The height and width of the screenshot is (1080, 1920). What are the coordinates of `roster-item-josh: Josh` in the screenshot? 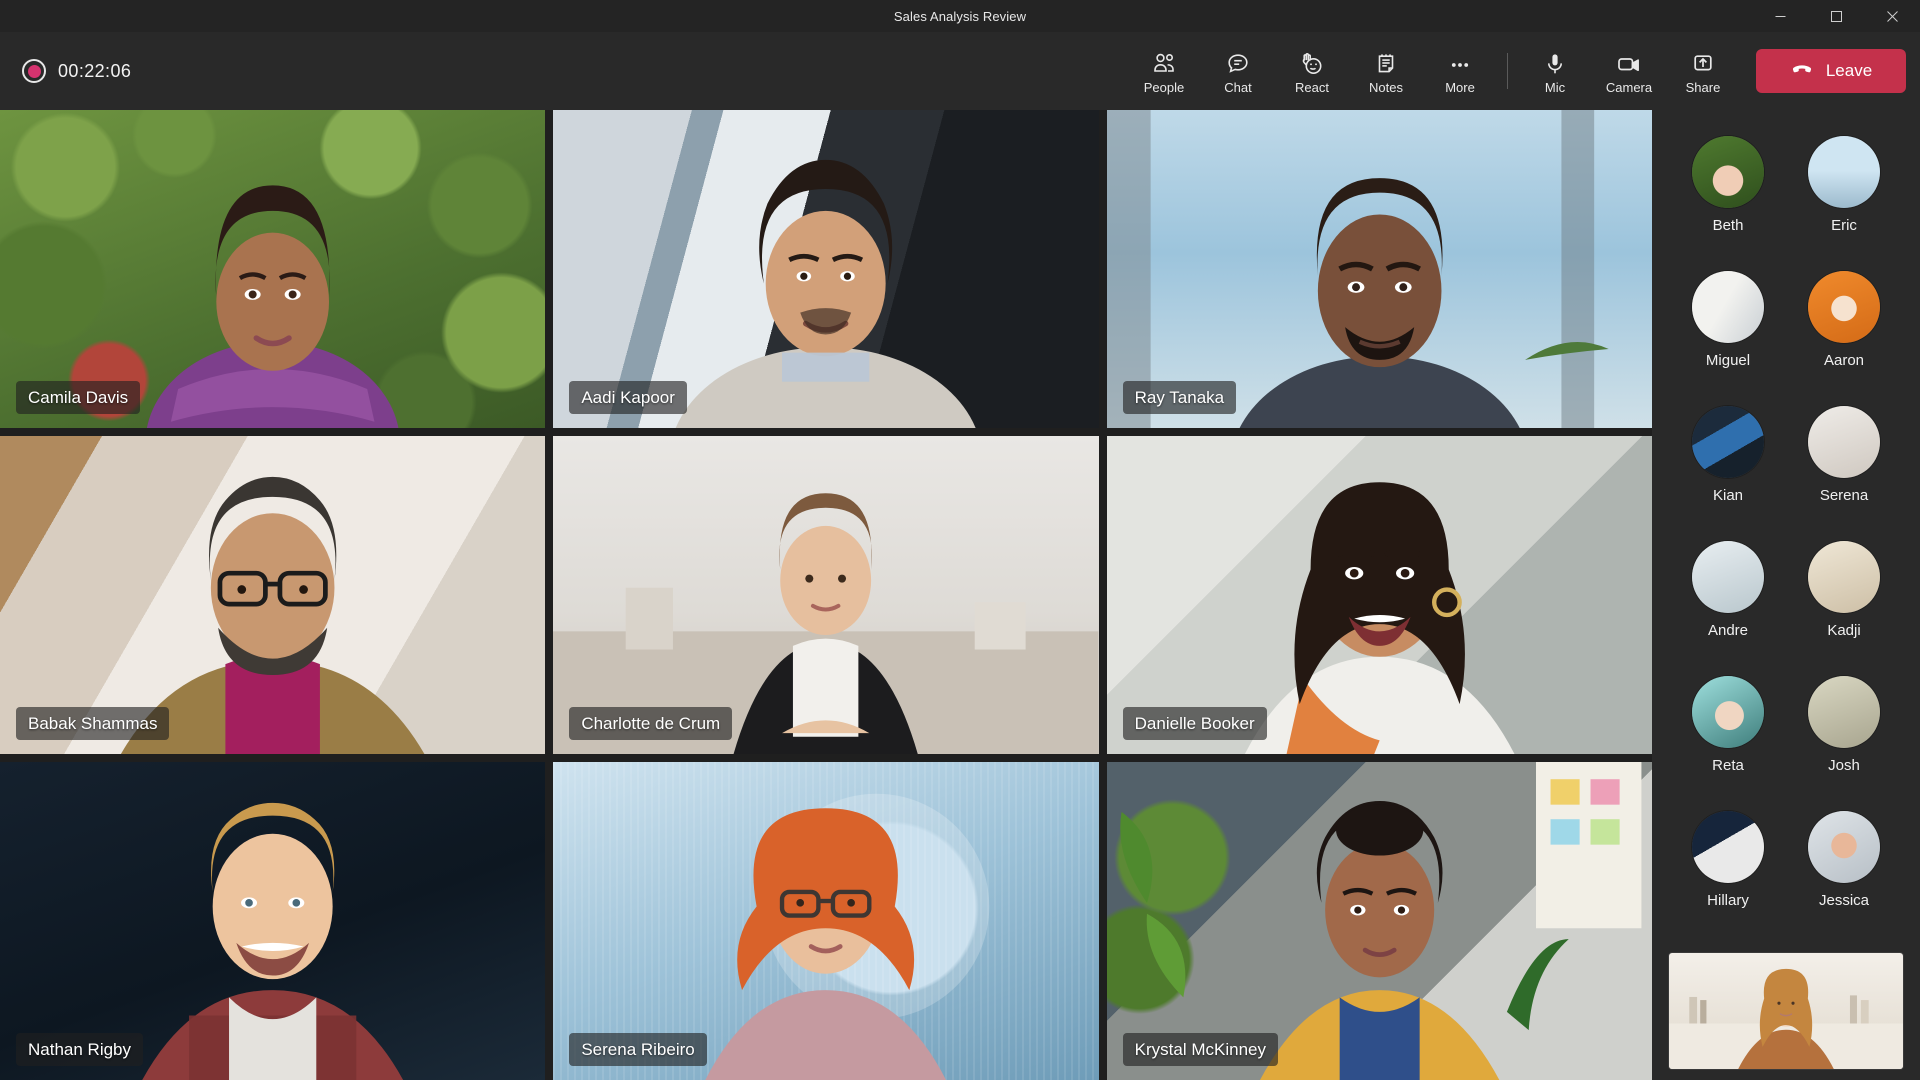 It's located at (1844, 743).